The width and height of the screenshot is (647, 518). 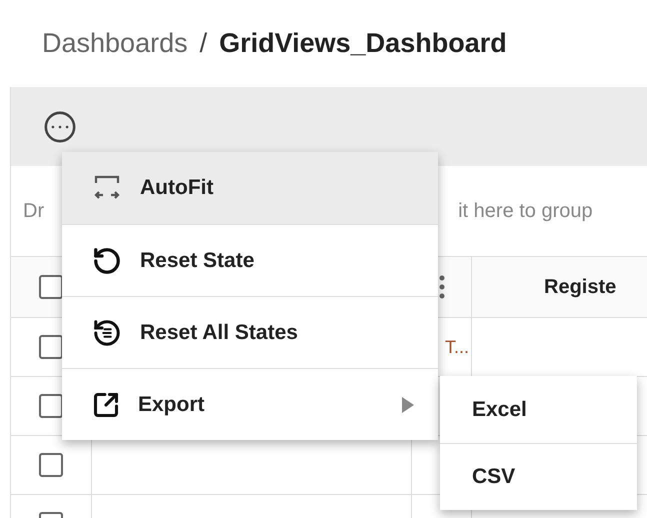 What do you see at coordinates (441, 287) in the screenshot?
I see `column-menu-icon` at bounding box center [441, 287].